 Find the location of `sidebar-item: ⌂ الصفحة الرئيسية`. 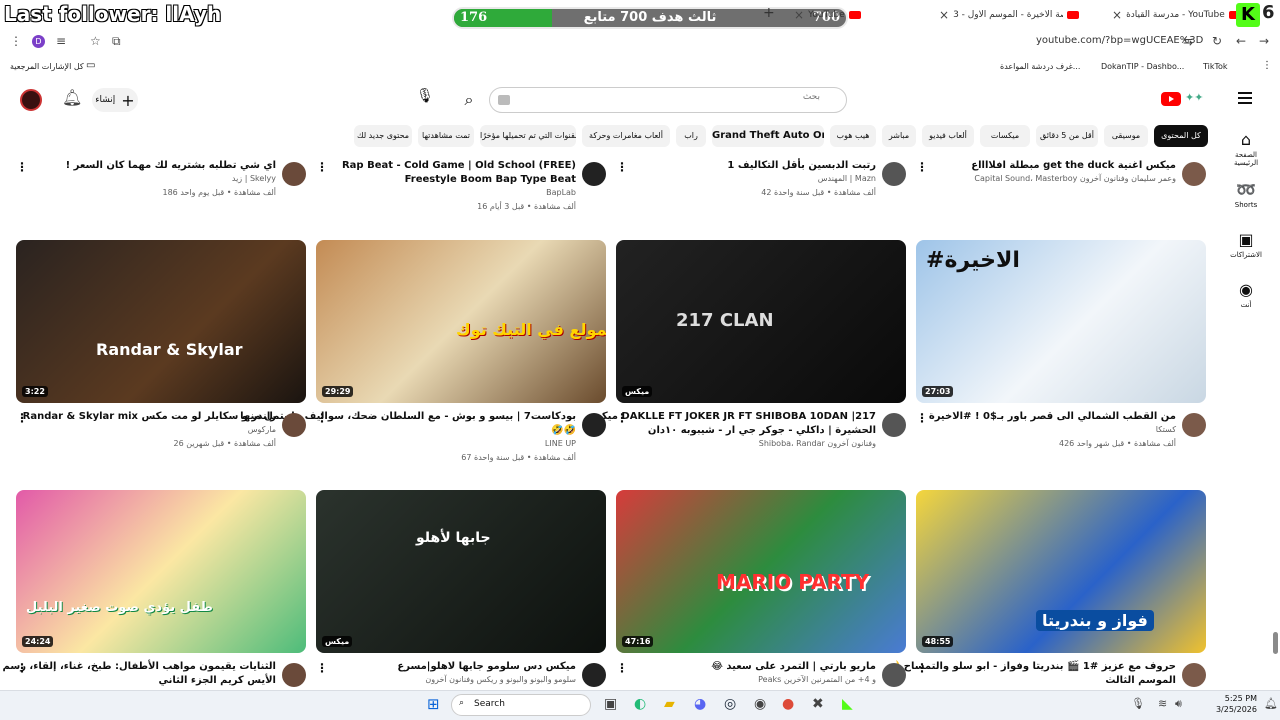

sidebar-item: ⌂ الصفحة الرئيسية is located at coordinates (1246, 148).